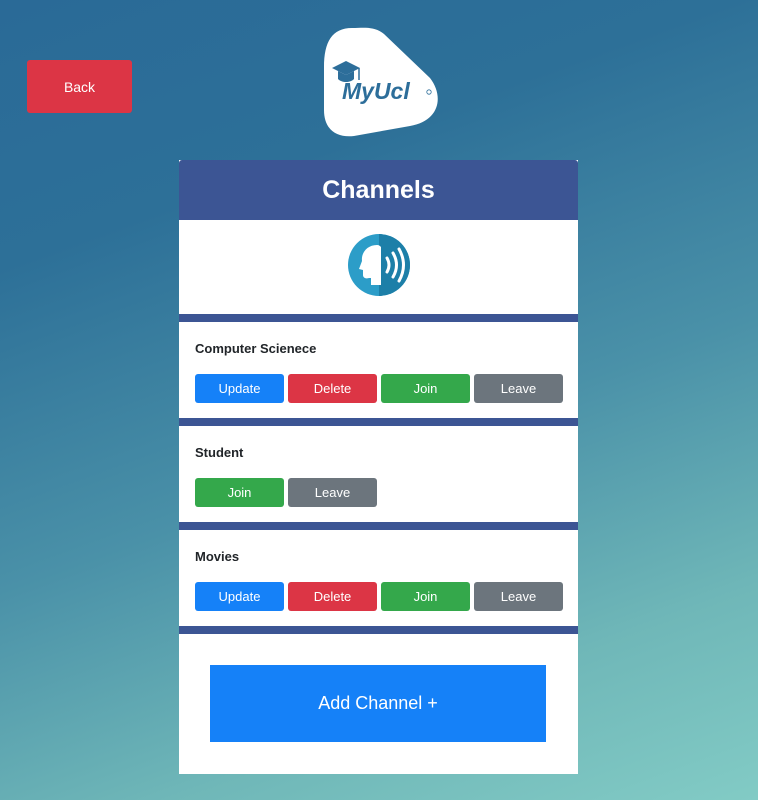 Image resolution: width=758 pixels, height=800 pixels. Describe the element at coordinates (376, 91) in the screenshot. I see `svg-text: MyUcl` at that location.